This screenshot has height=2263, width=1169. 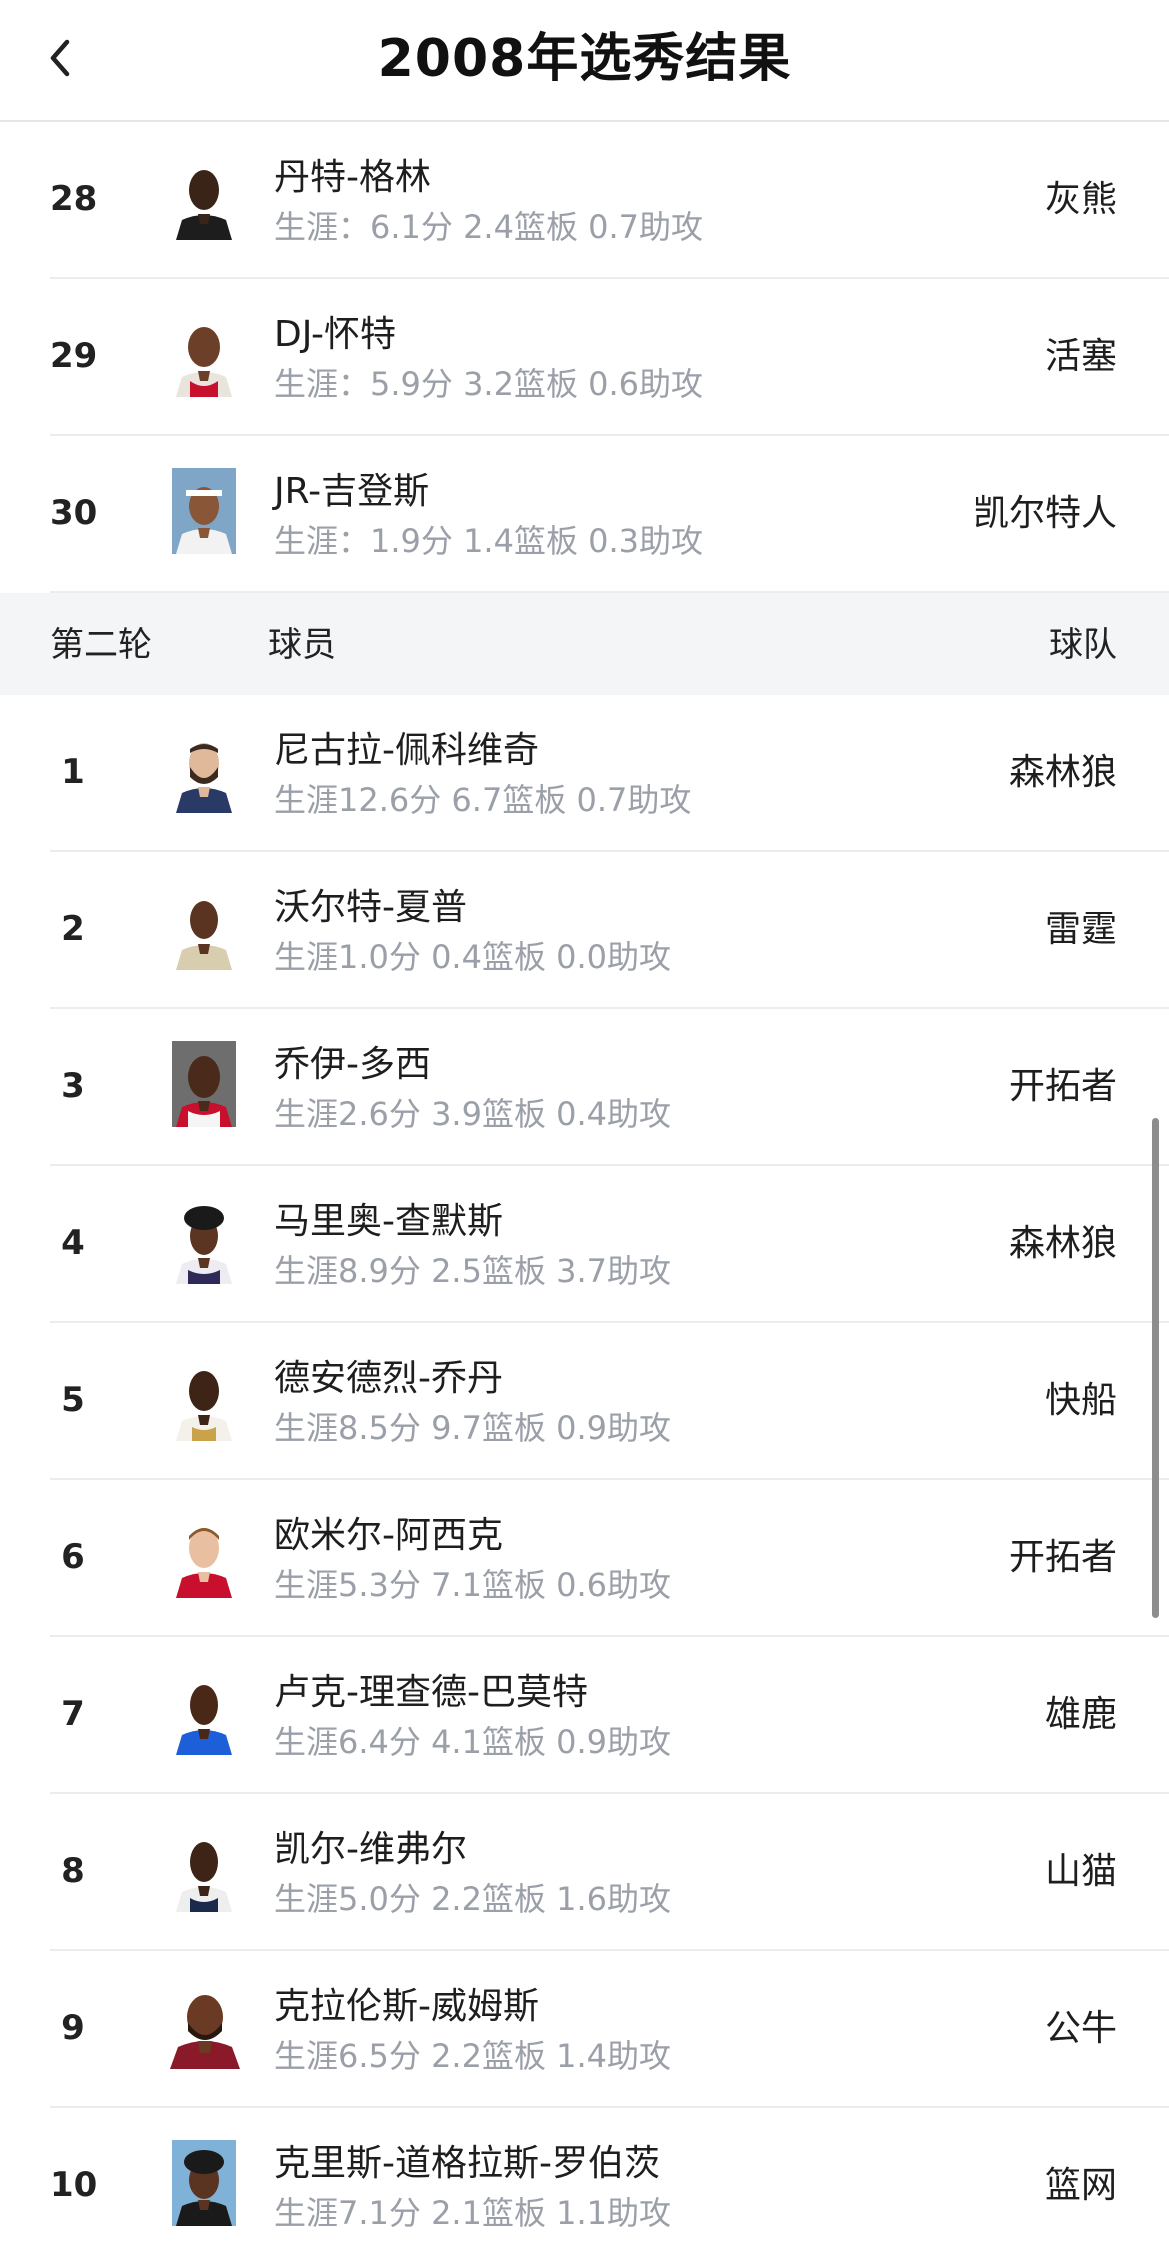 I want to click on player-stats: 生涯：5.9分 3.2篮板 0.6助攻, so click(x=489, y=384).